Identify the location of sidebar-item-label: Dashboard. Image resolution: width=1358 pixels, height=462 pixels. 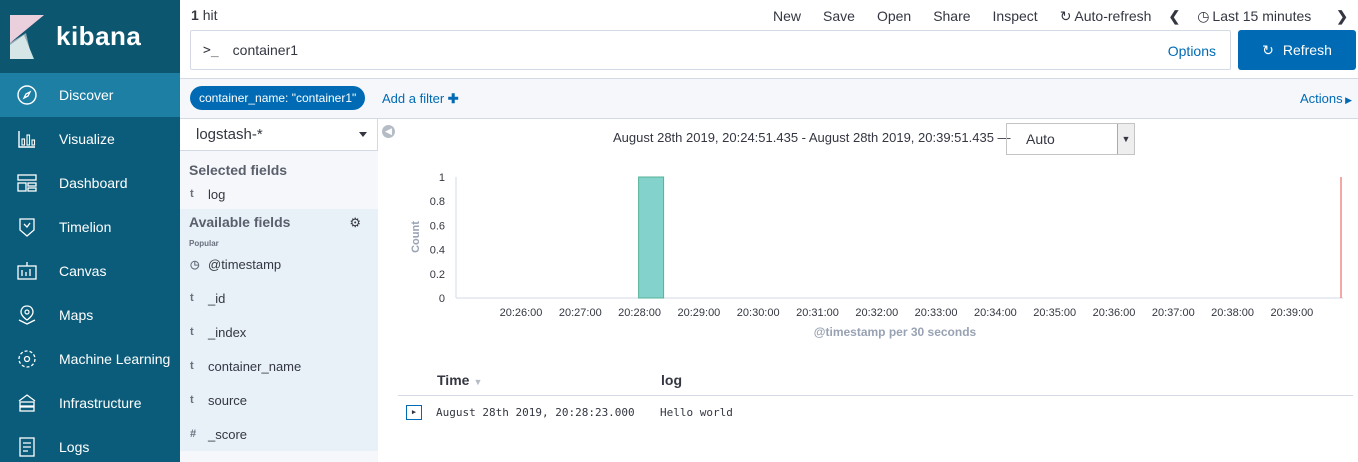
(93, 183).